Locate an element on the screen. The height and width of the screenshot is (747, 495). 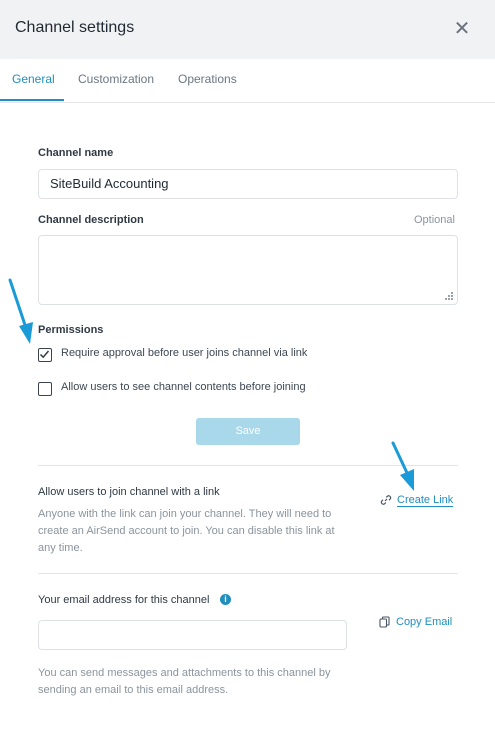
close-icon: ✕ is located at coordinates (462, 29).